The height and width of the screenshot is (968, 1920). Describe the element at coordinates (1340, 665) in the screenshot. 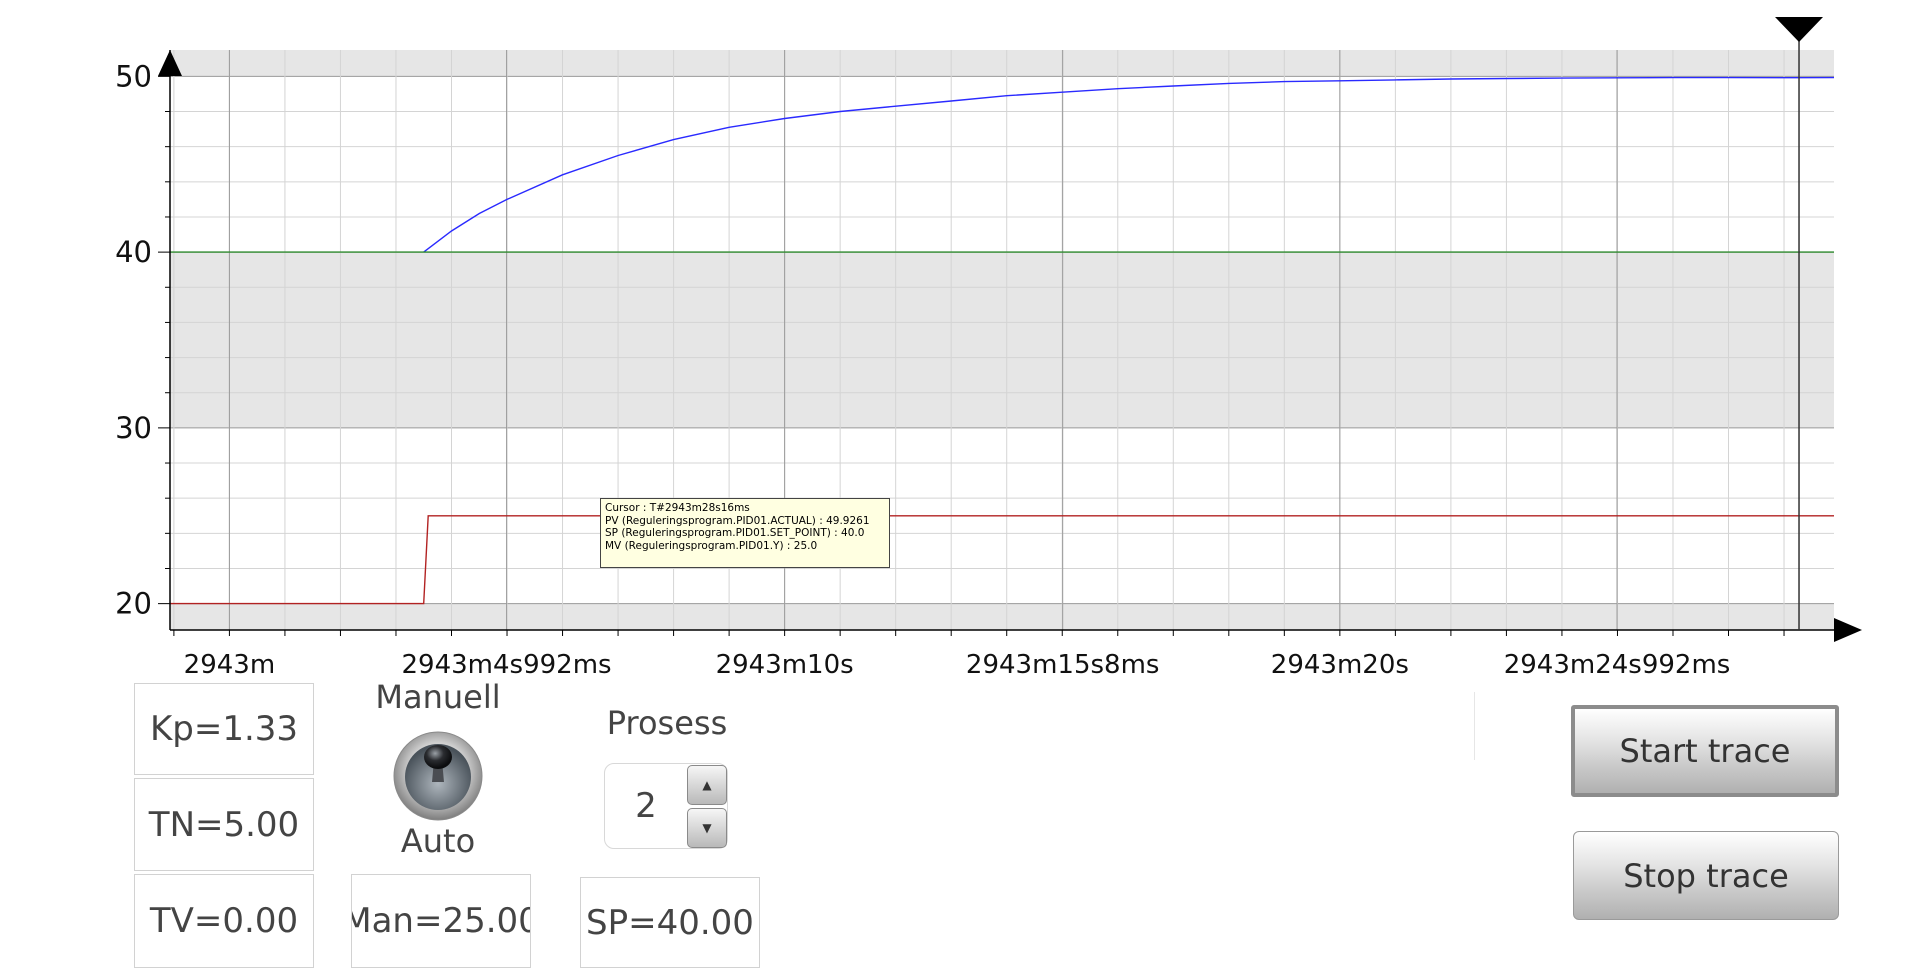

I see `x-tick-label: 2943m20s` at that location.